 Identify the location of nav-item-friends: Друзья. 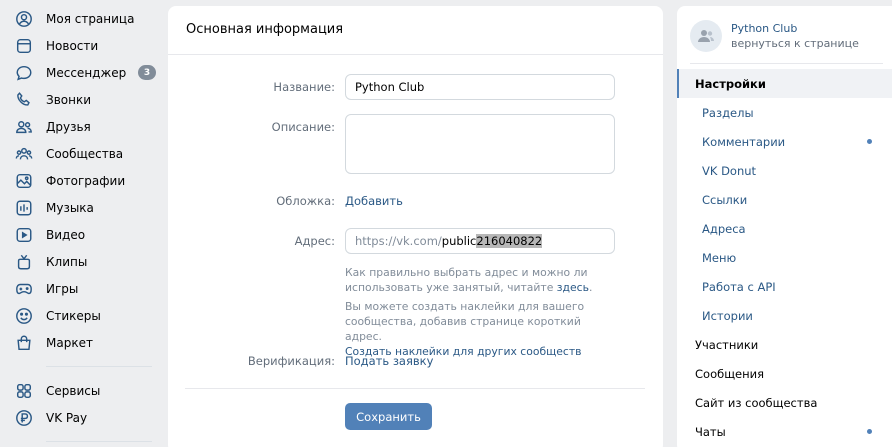
(89, 126).